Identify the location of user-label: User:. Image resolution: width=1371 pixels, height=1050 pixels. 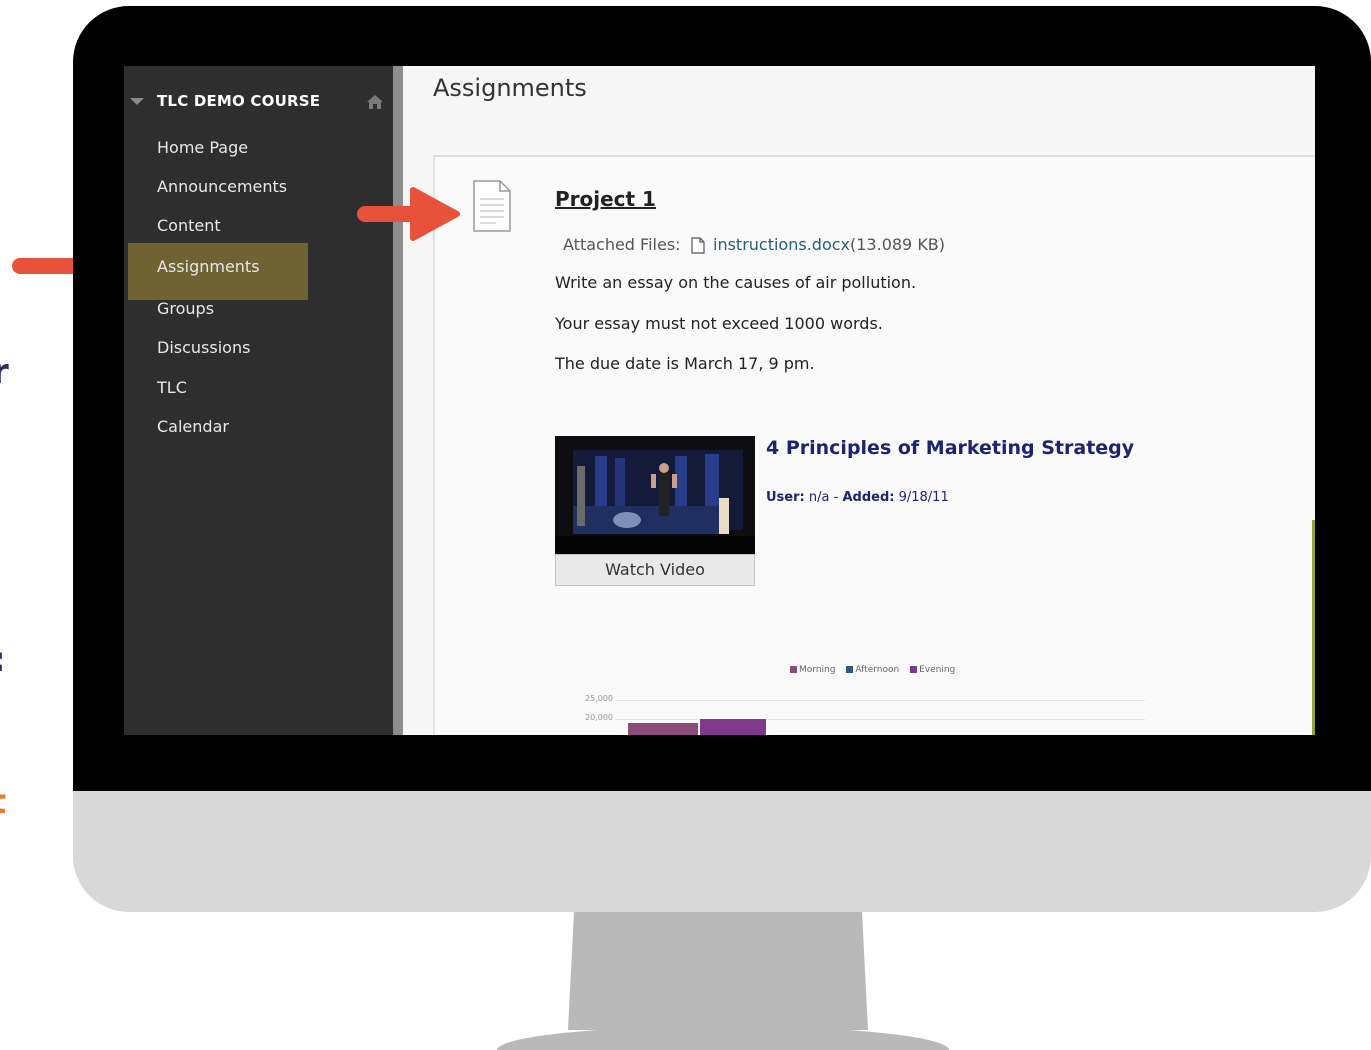
(785, 497).